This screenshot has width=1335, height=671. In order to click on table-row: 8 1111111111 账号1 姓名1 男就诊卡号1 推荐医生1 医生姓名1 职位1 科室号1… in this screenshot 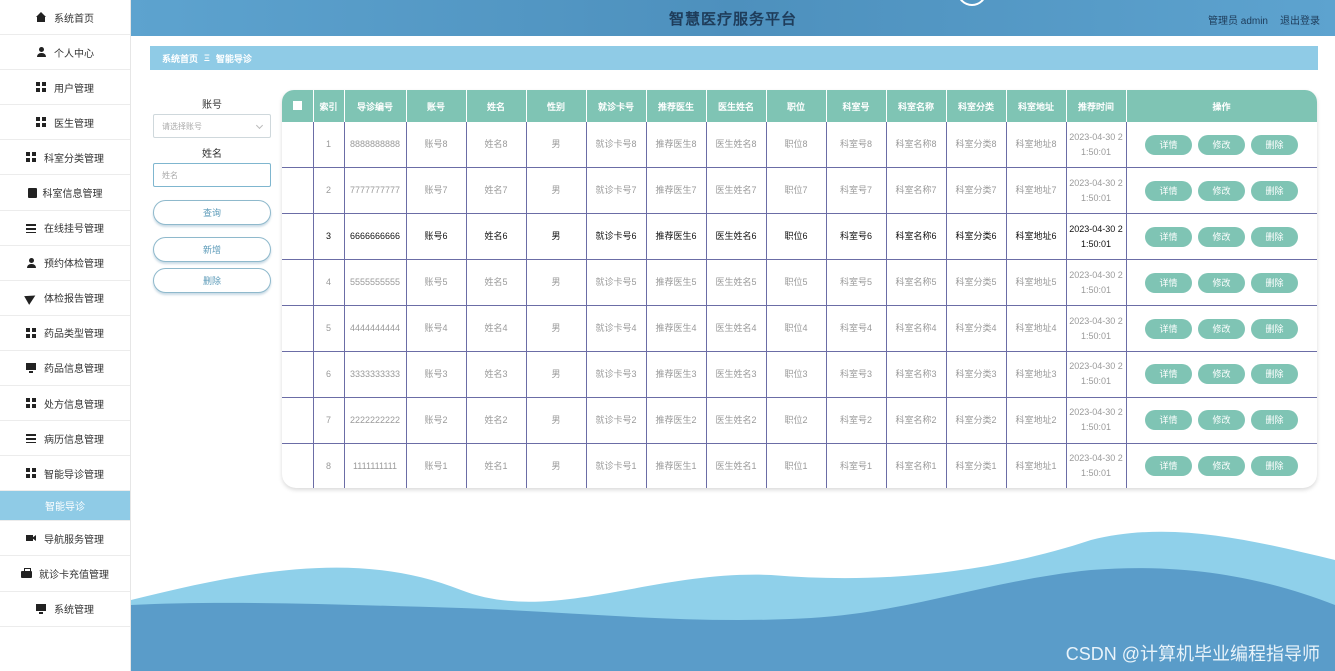, I will do `click(799, 465)`.